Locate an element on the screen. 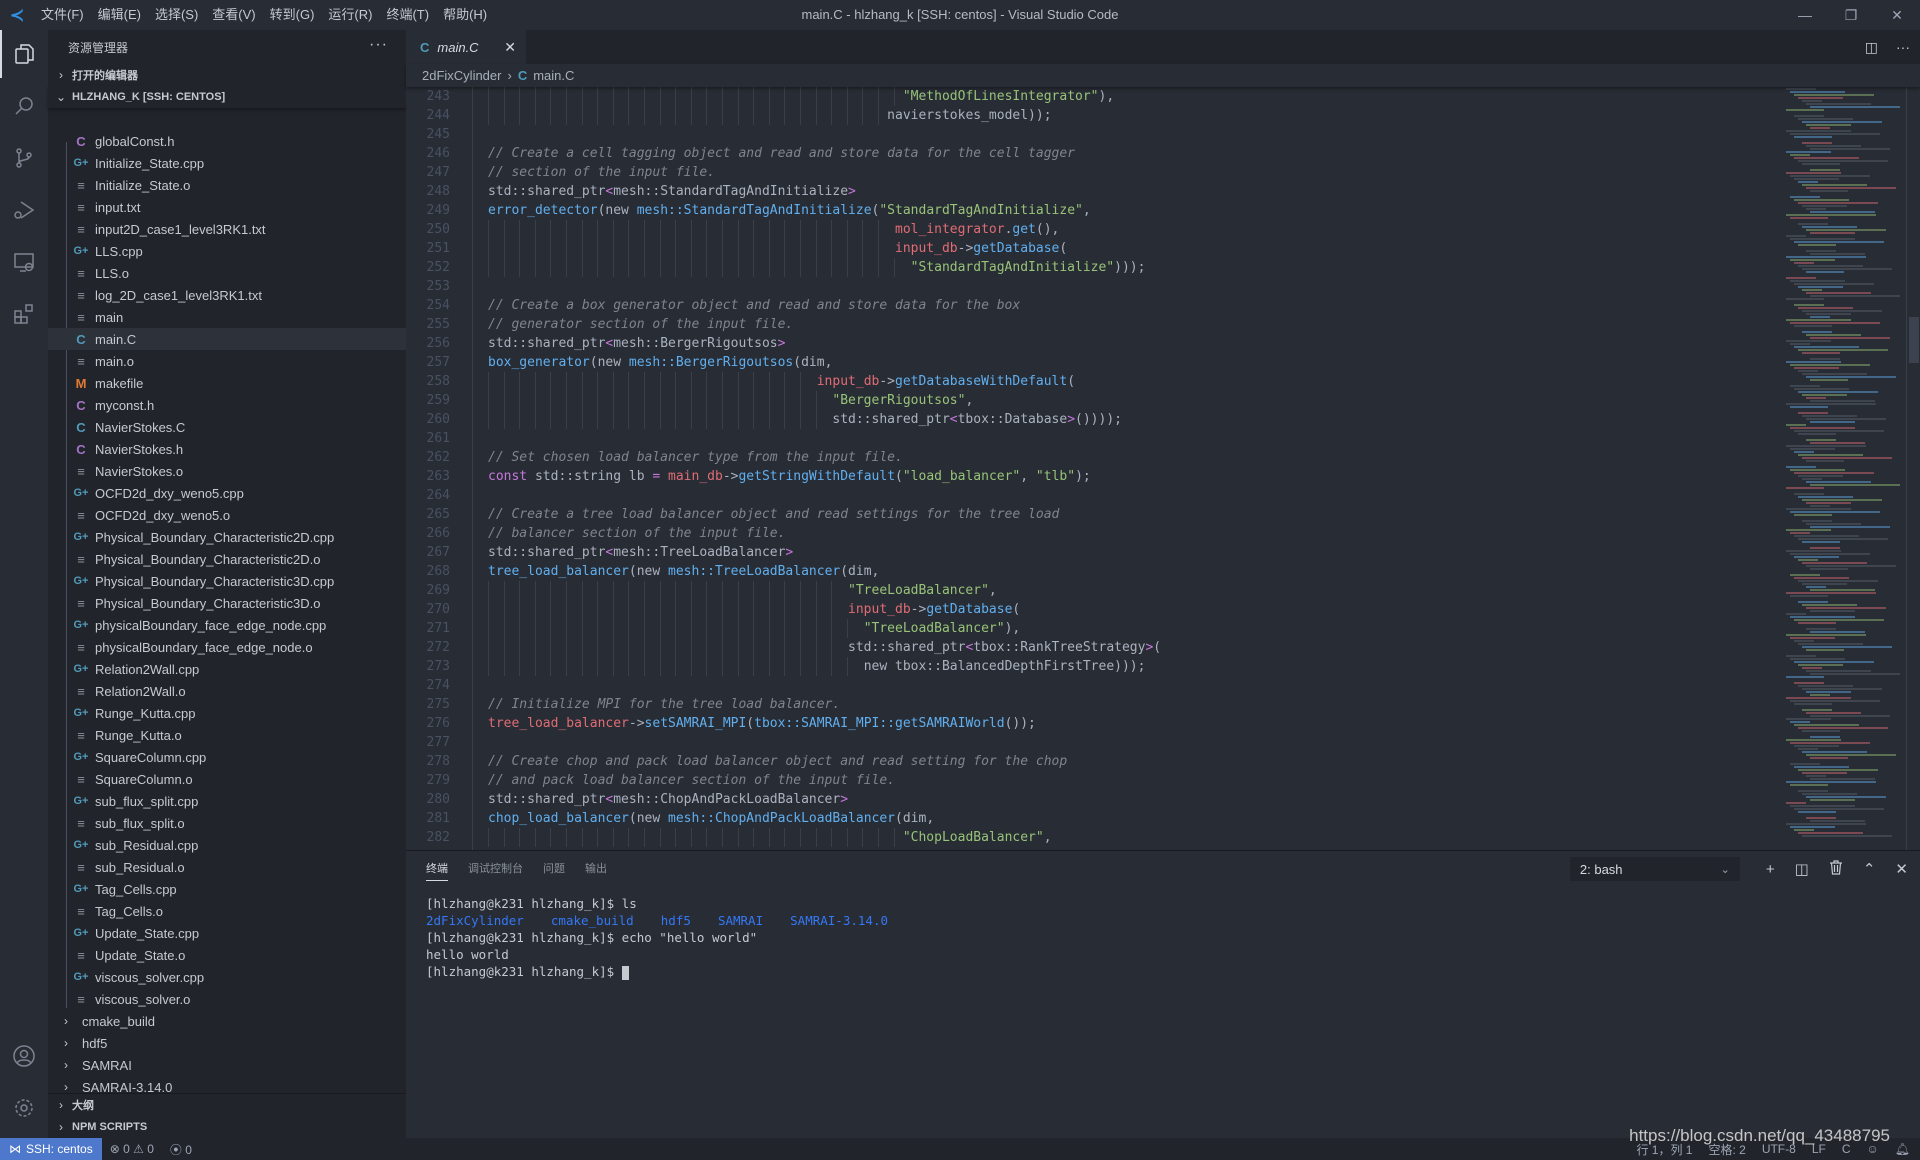  trash-icon is located at coordinates (1836, 869).